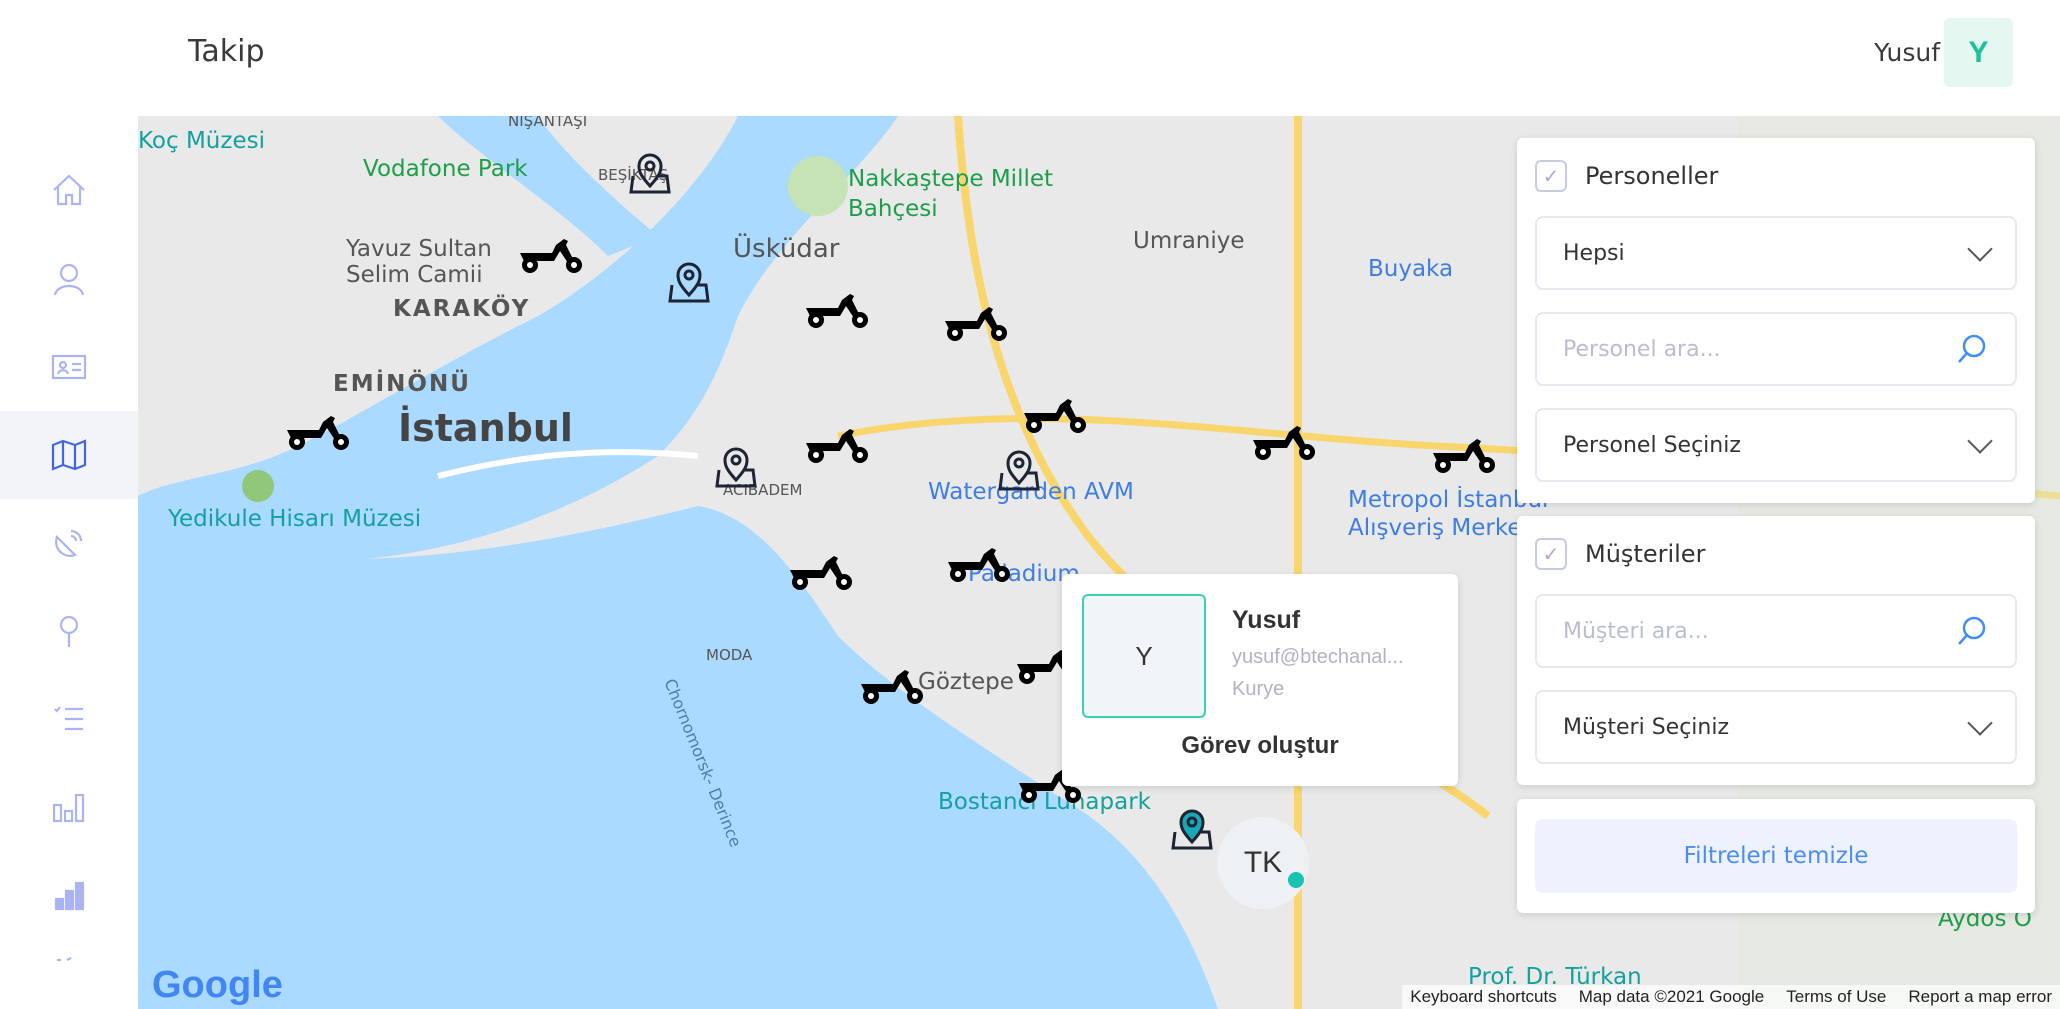 The image size is (2060, 1009). Describe the element at coordinates (1260, 746) in the screenshot. I see `create-task-button: Görev oluştur` at that location.